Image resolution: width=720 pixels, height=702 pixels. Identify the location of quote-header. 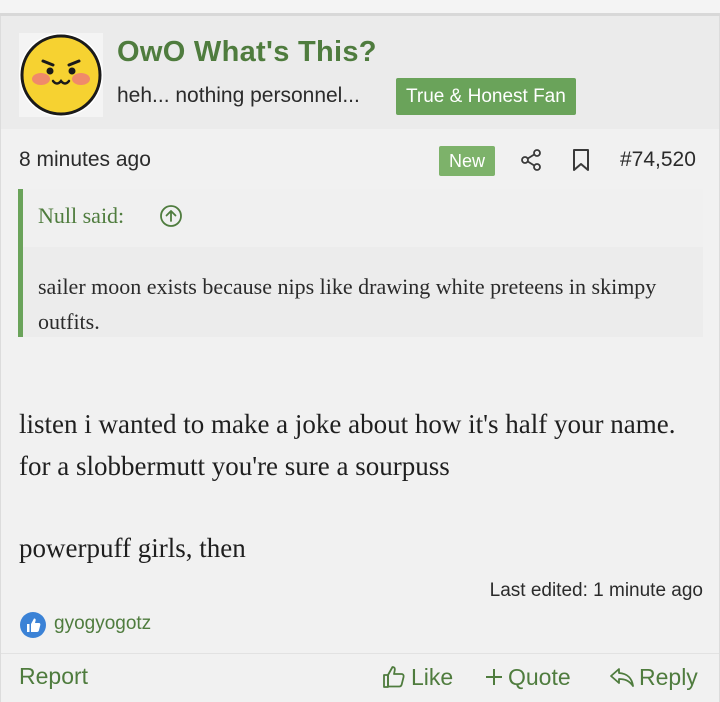
(363, 218).